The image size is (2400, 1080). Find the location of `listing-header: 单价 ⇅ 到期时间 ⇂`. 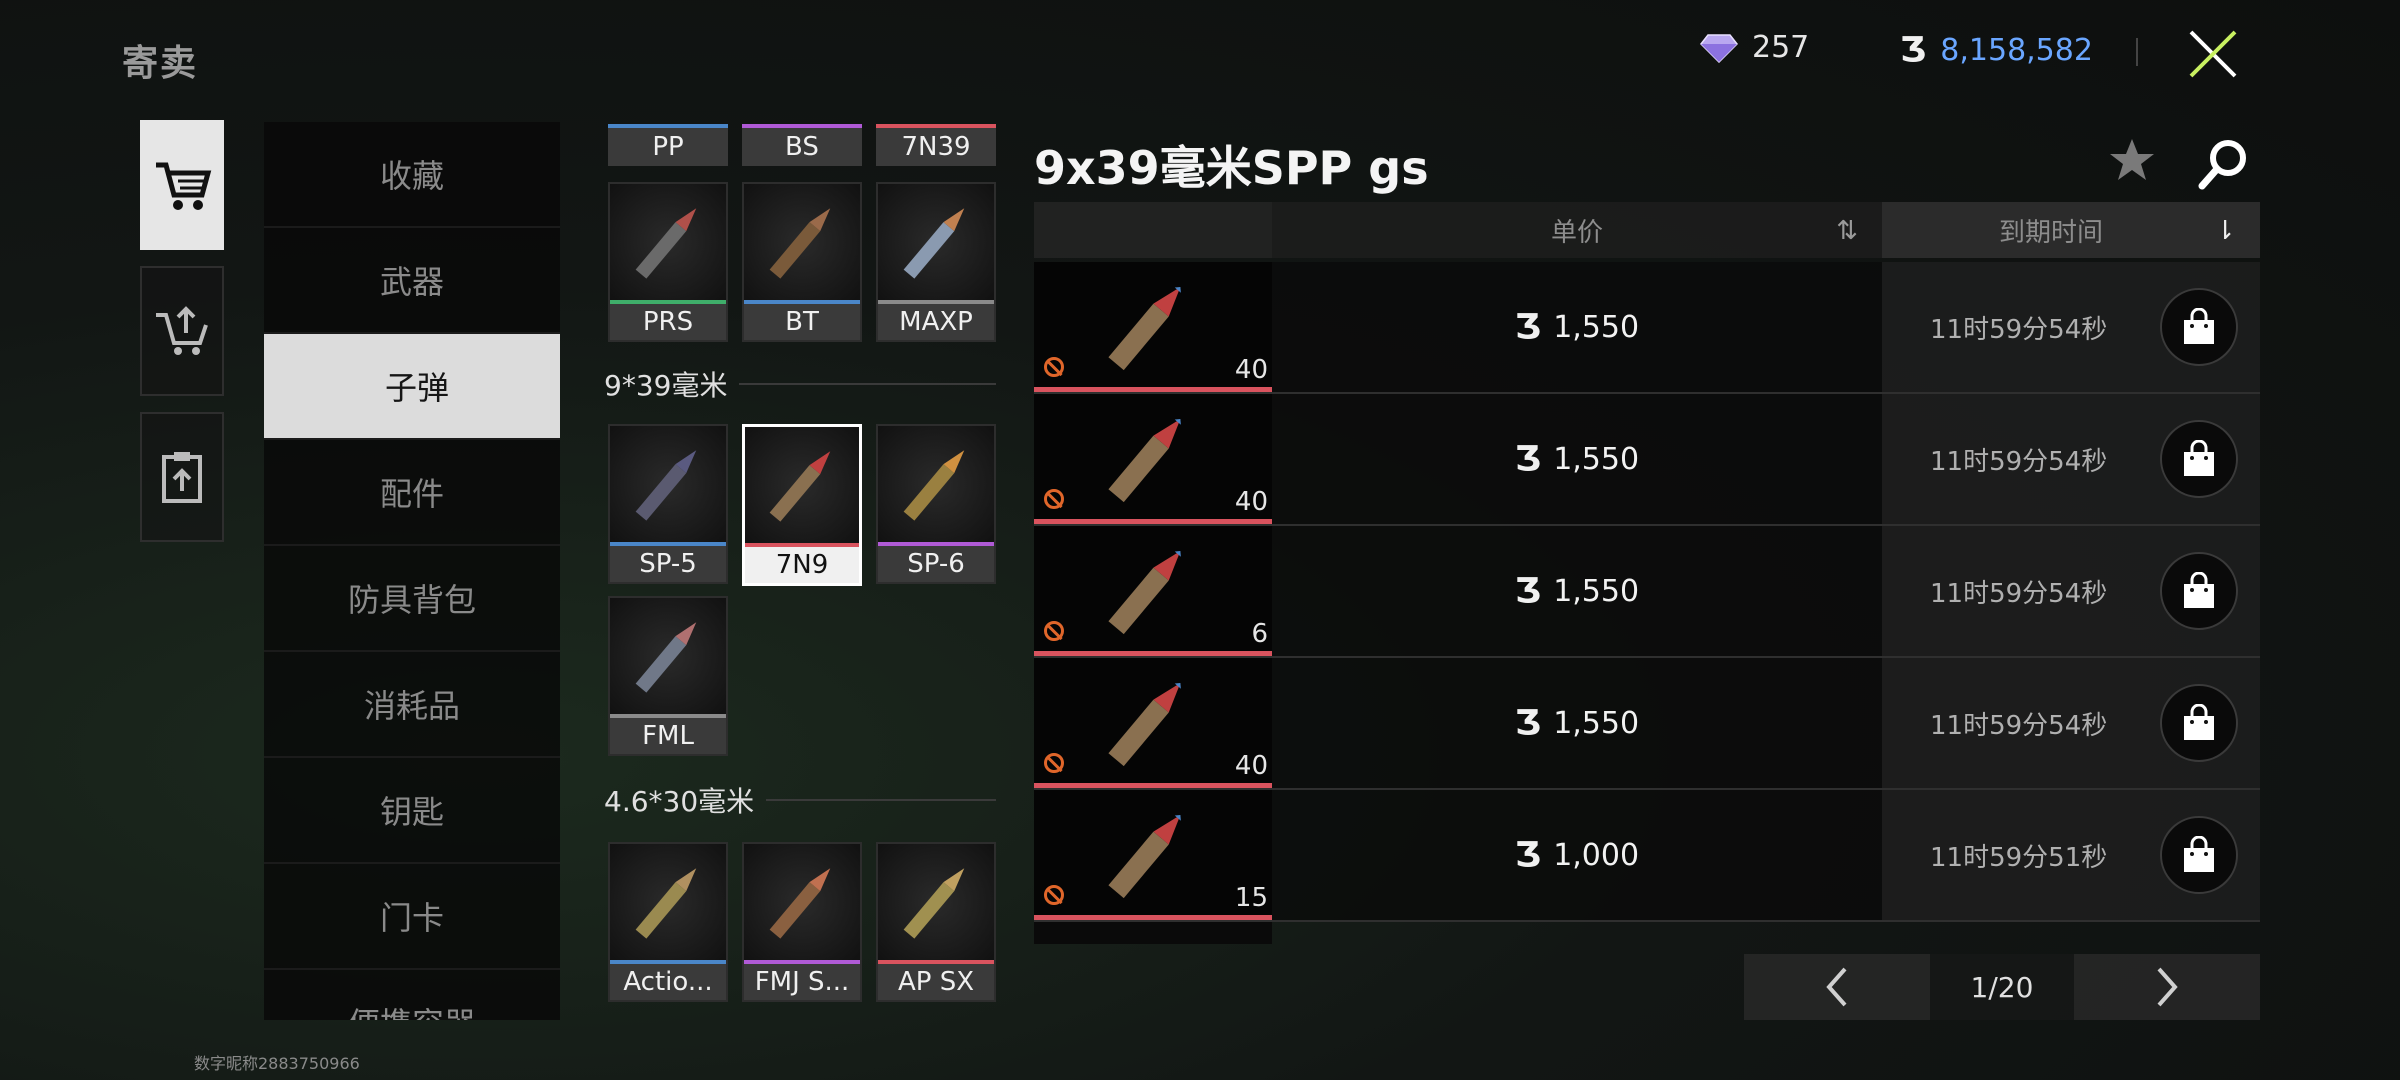

listing-header: 单价 ⇅ 到期时间 ⇂ is located at coordinates (1647, 230).